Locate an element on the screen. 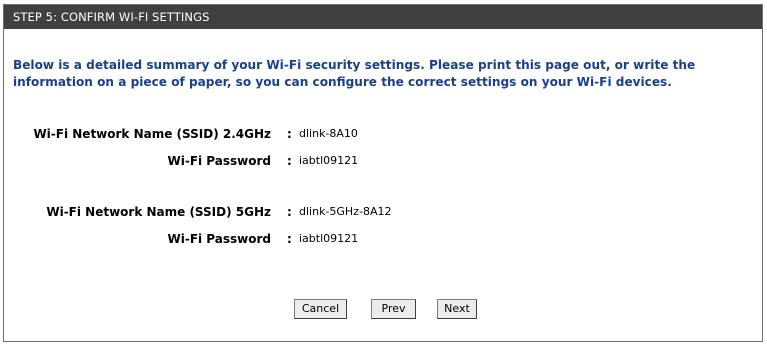  next-button: Next is located at coordinates (457, 309).